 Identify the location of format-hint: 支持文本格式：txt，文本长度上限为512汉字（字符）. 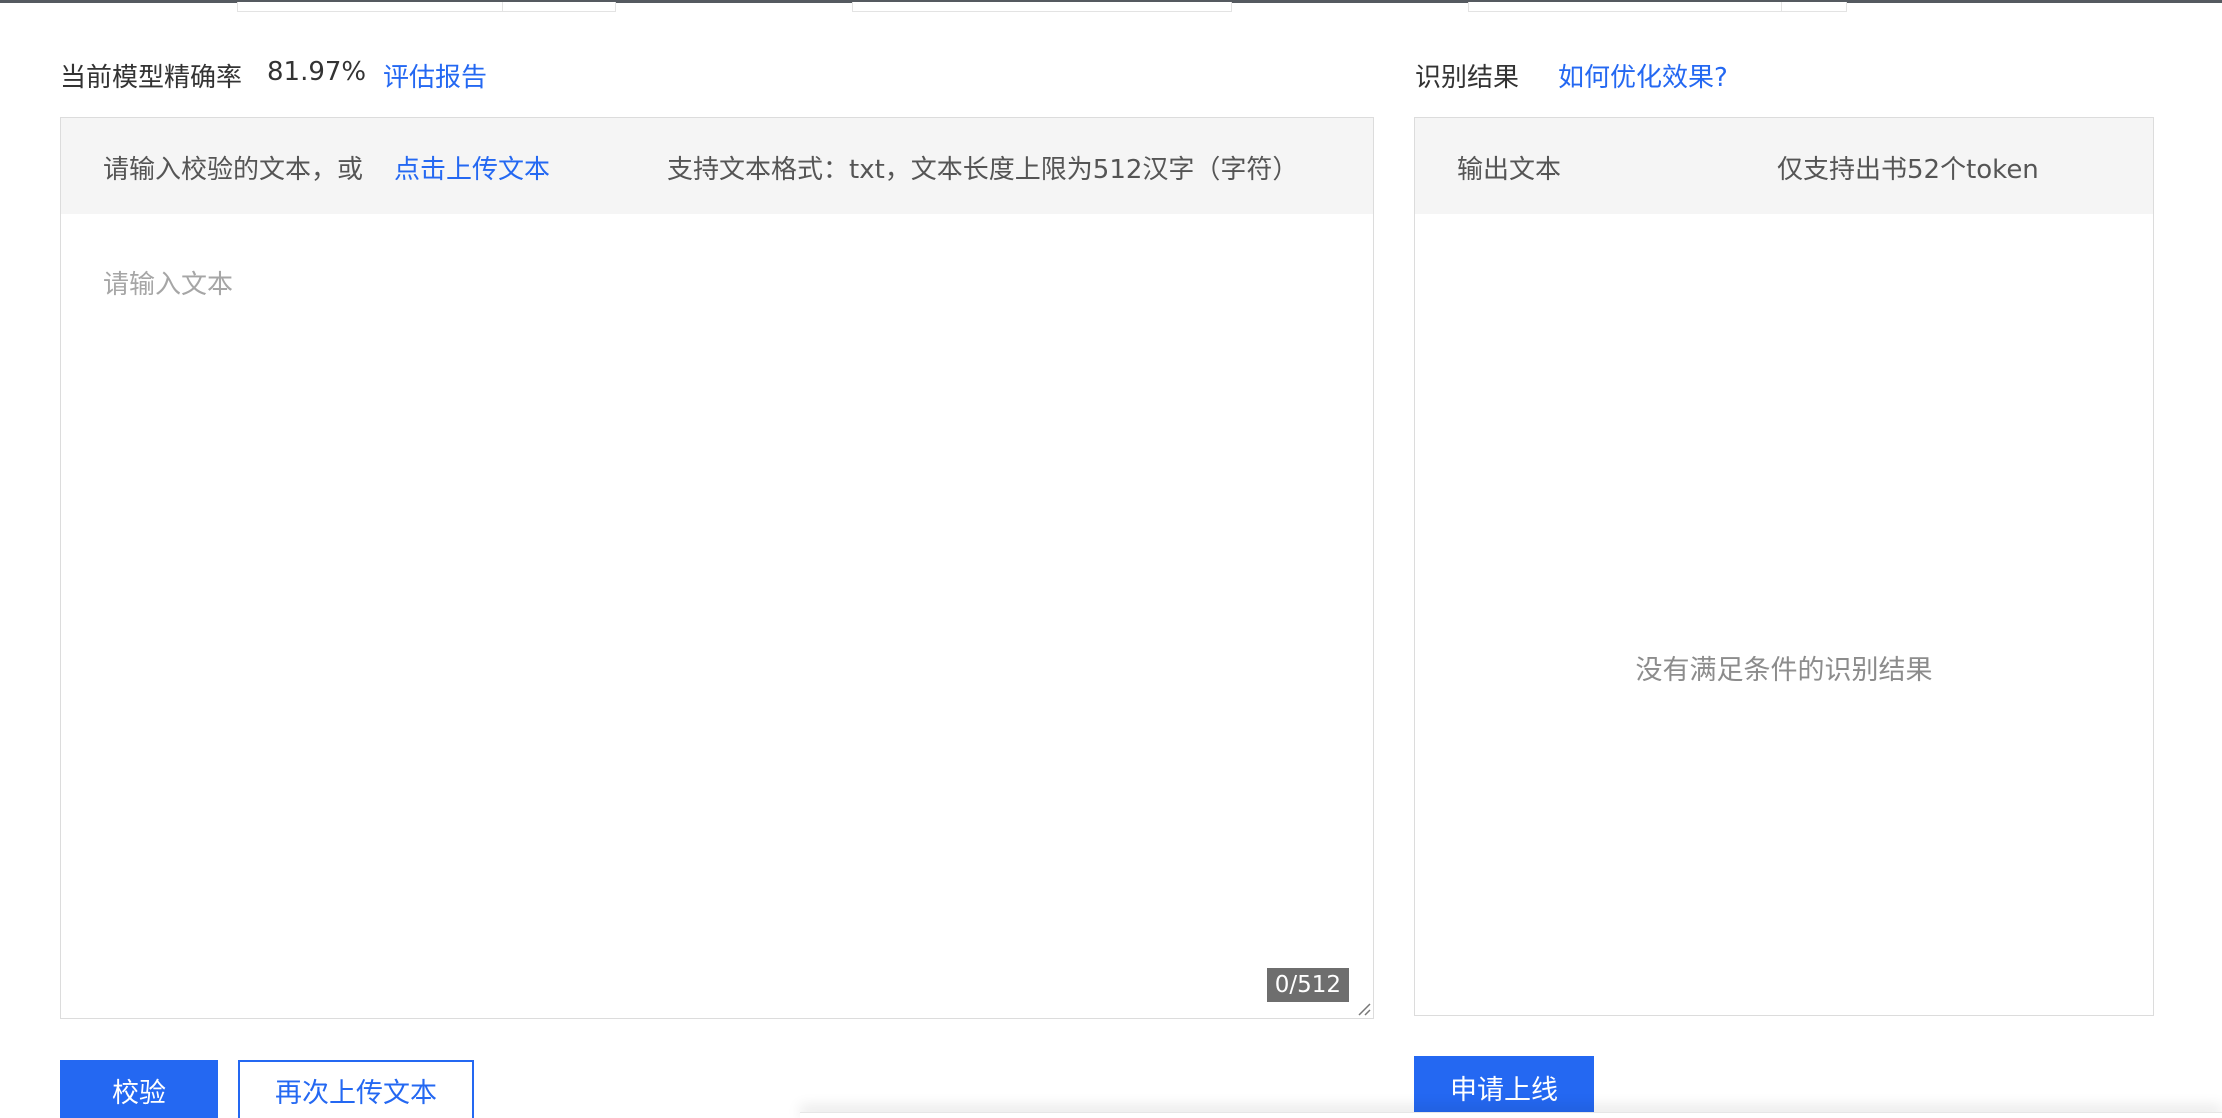
(983, 170).